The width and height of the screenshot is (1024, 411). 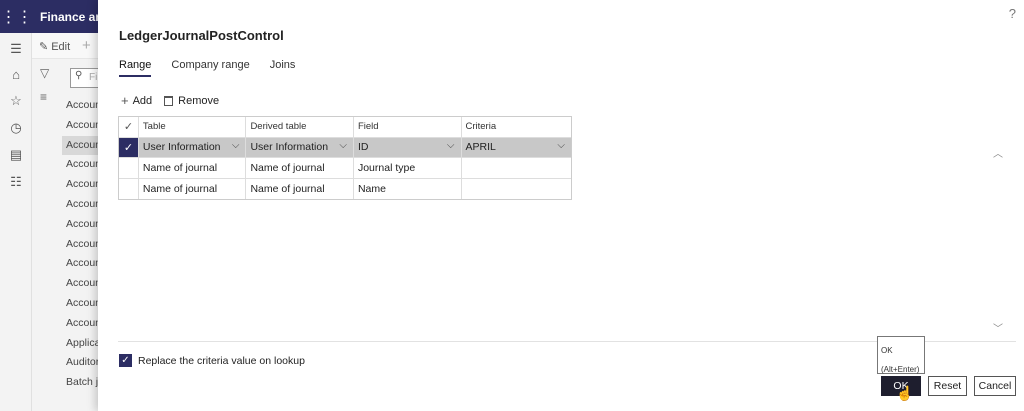 What do you see at coordinates (995, 386) in the screenshot?
I see `cancel-button: Cancel` at bounding box center [995, 386].